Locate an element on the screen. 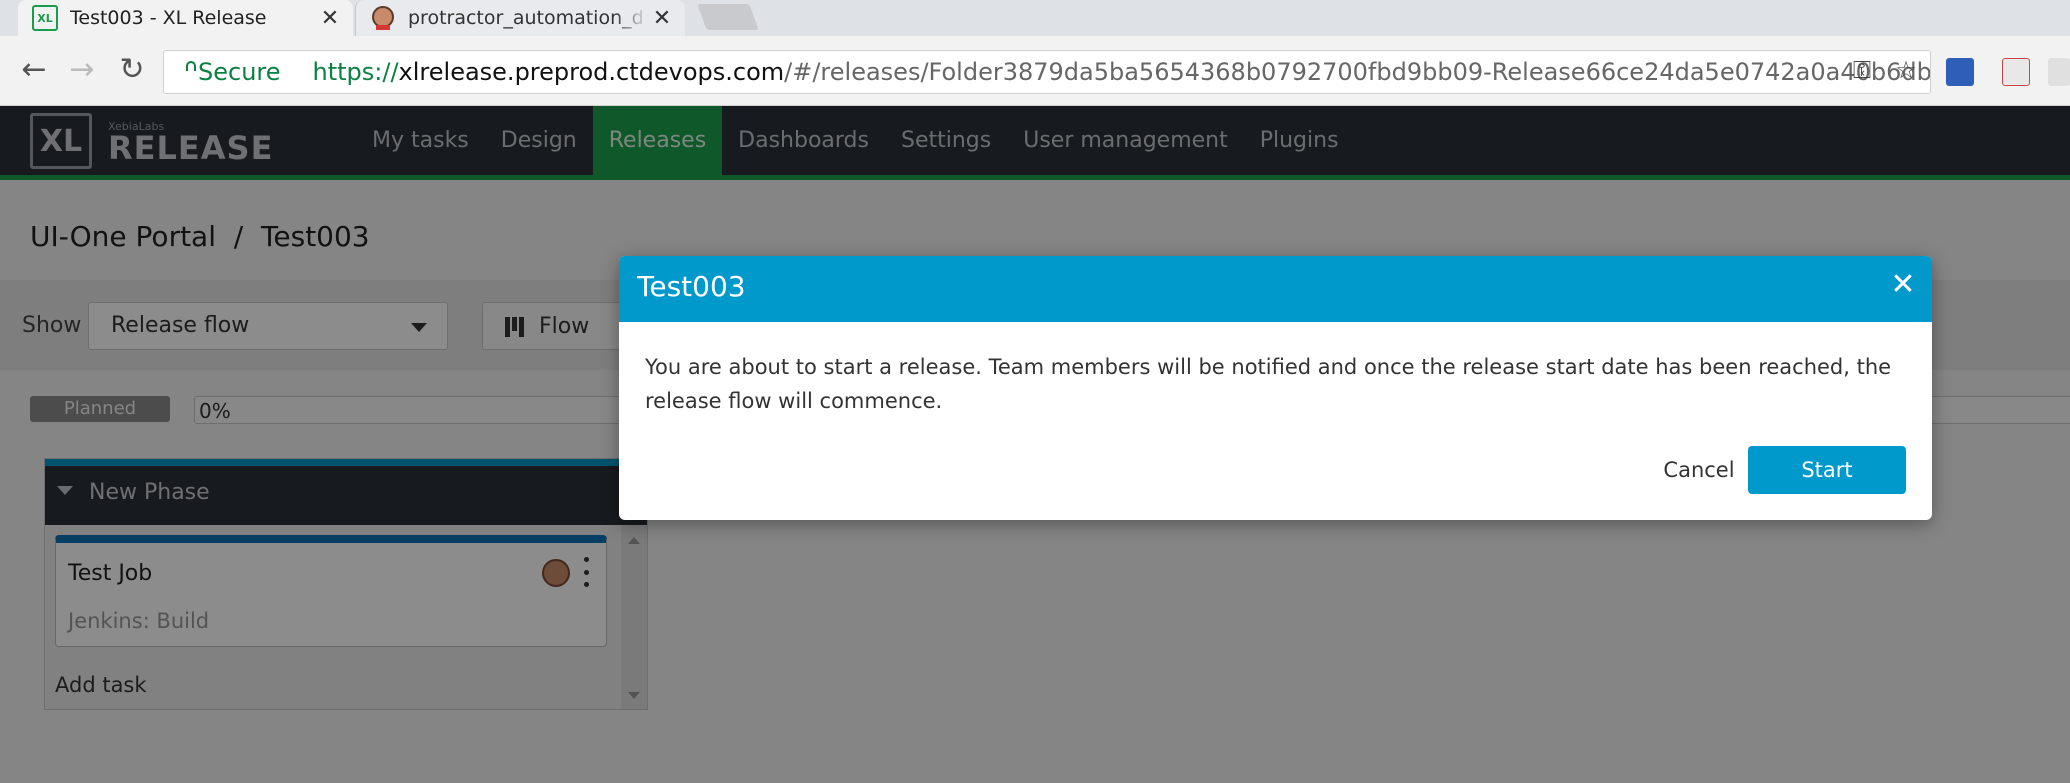  tab-title: Test003 - XL Release is located at coordinates (168, 18).